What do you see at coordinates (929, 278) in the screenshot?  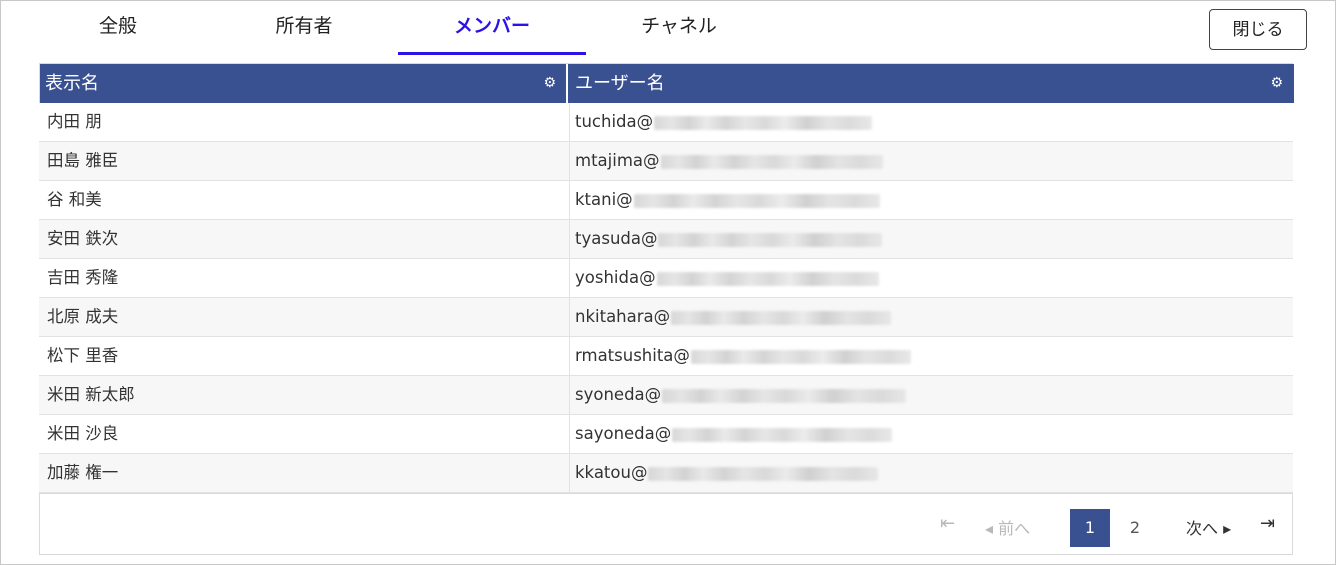 I see `username-cell: yoshida@` at bounding box center [929, 278].